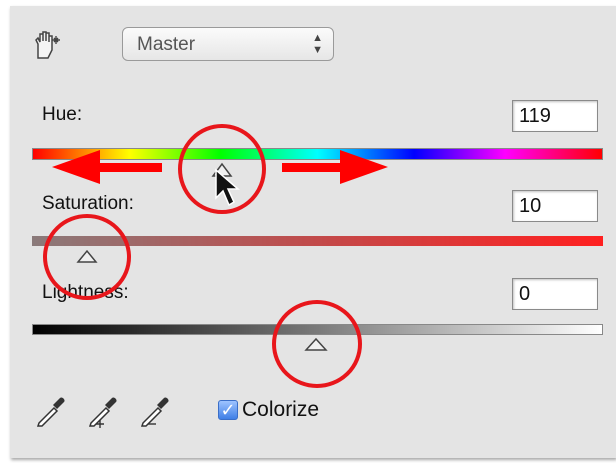 The width and height of the screenshot is (616, 463). I want to click on hue-input: 119, so click(555, 116).